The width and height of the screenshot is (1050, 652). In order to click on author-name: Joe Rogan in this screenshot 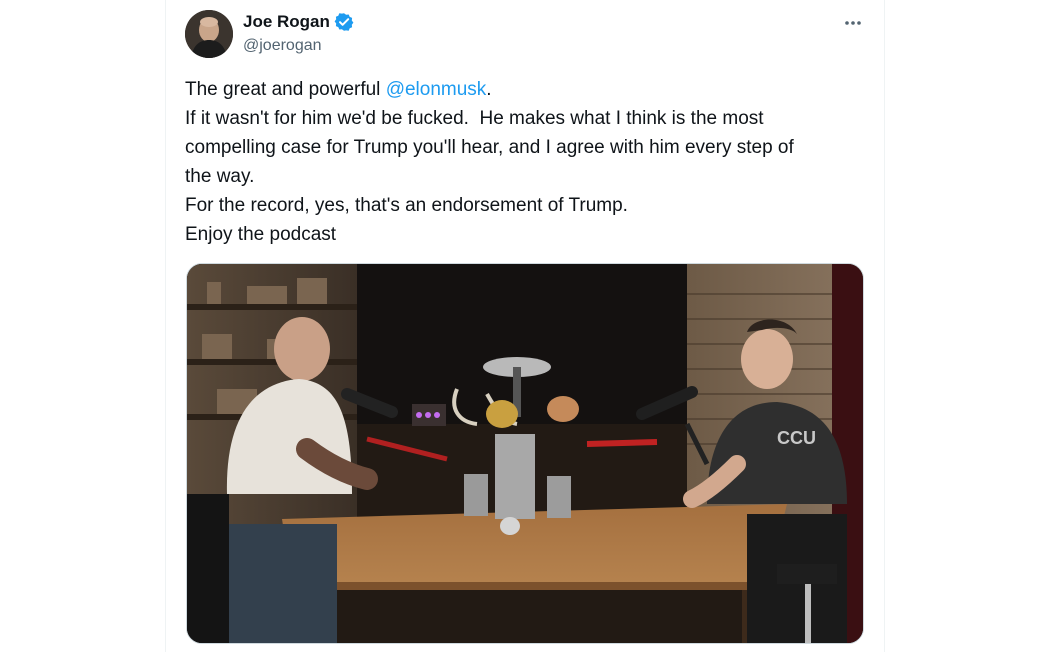, I will do `click(286, 22)`.